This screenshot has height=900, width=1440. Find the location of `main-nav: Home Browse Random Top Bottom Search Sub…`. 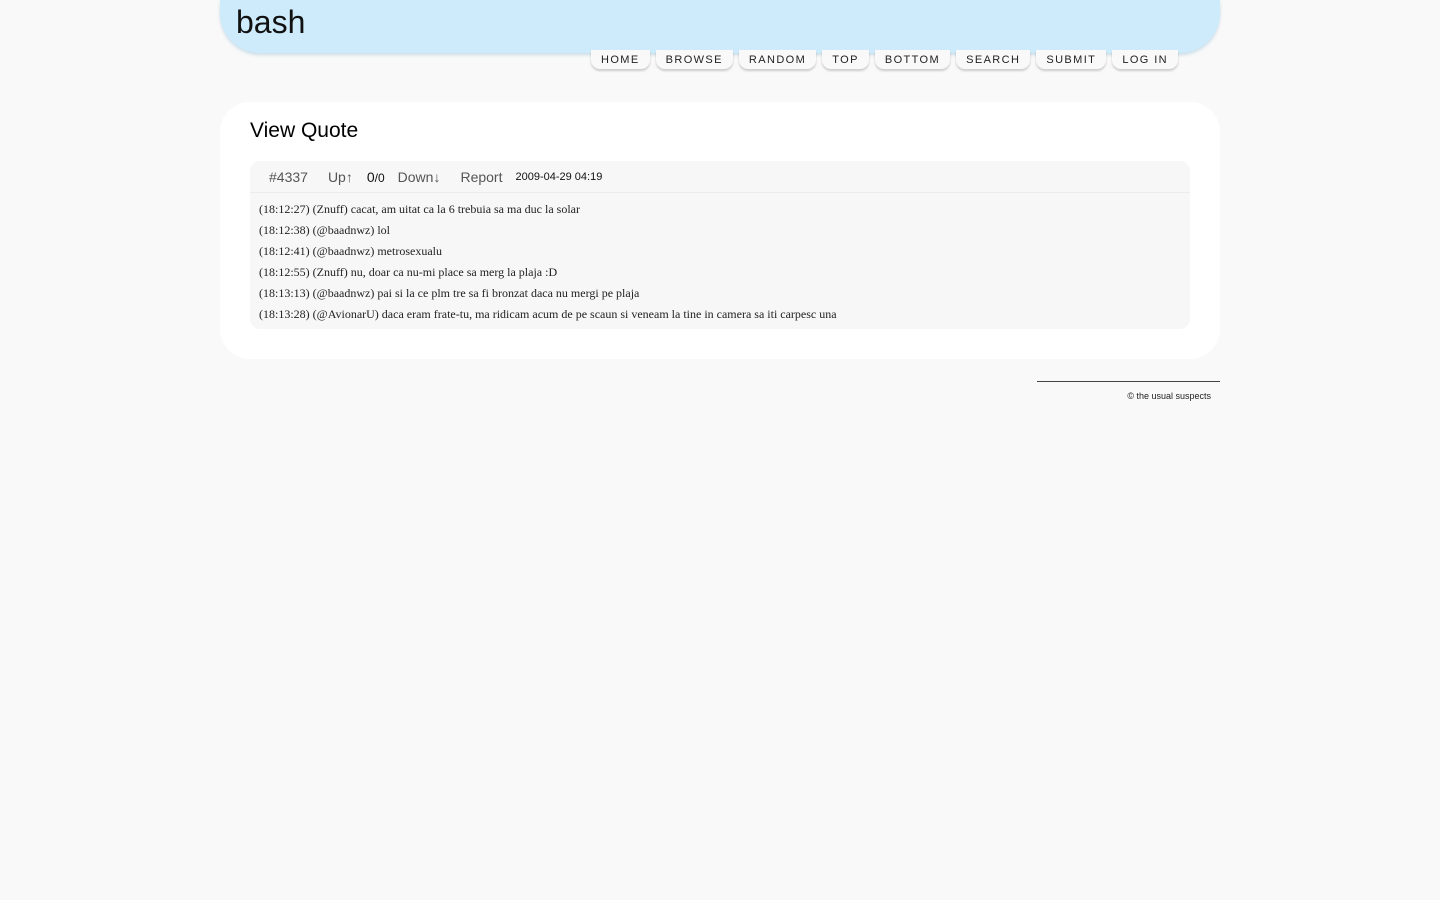

main-nav: Home Browse Random Top Bottom Search Sub… is located at coordinates (884, 59).